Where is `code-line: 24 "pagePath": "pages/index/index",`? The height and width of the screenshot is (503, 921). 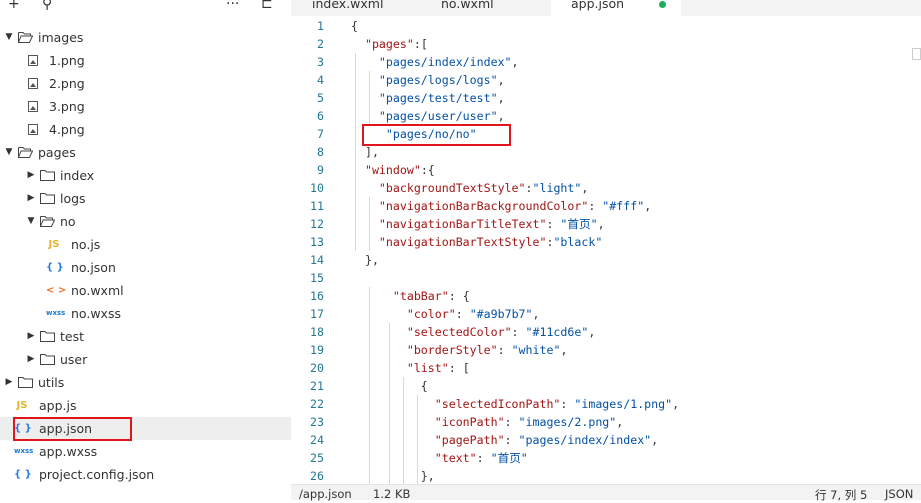
code-line: 24 "pagePath": "pages/index/index", is located at coordinates (601, 440).